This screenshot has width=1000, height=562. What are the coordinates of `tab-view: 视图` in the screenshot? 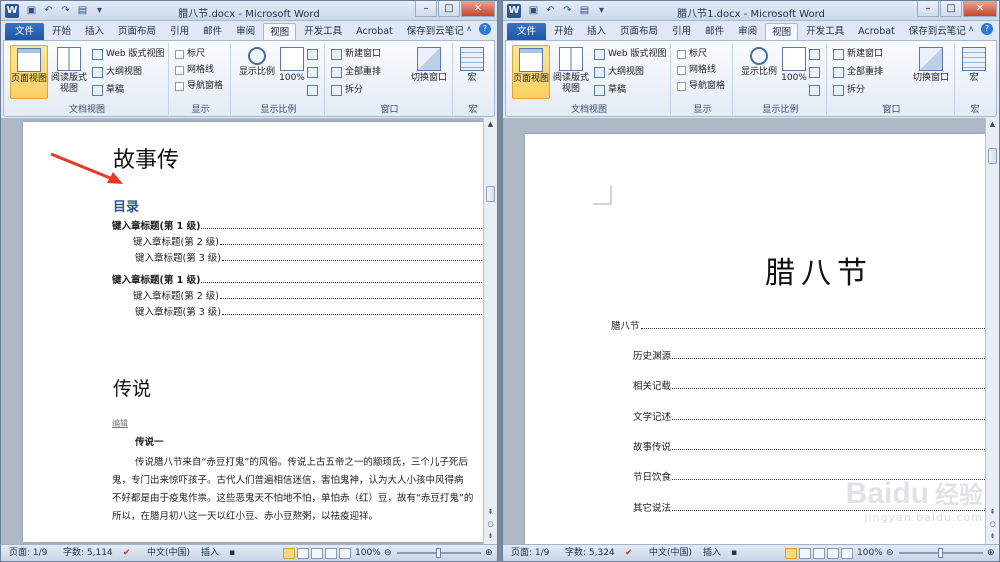 It's located at (280, 31).